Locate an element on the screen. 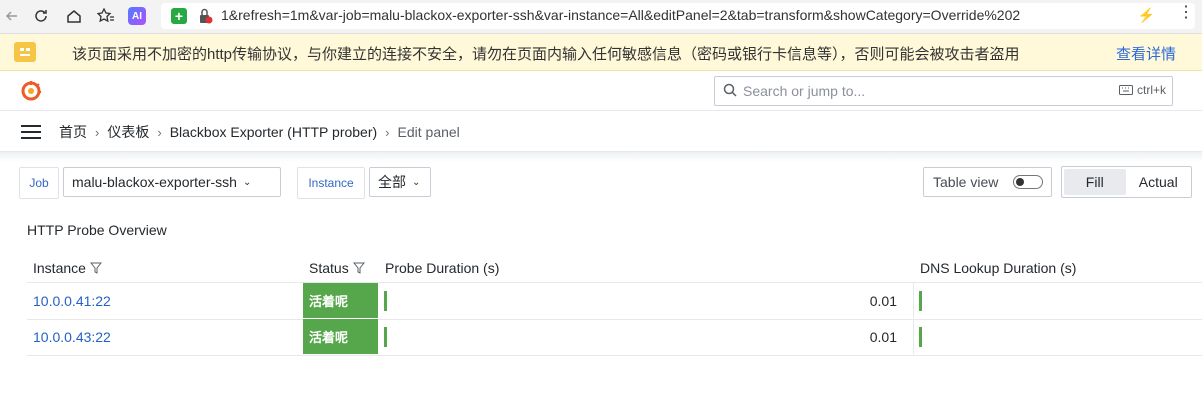 Image resolution: width=1202 pixels, height=409 pixels. instance-variable-select: 全部 ⌄ is located at coordinates (400, 182).